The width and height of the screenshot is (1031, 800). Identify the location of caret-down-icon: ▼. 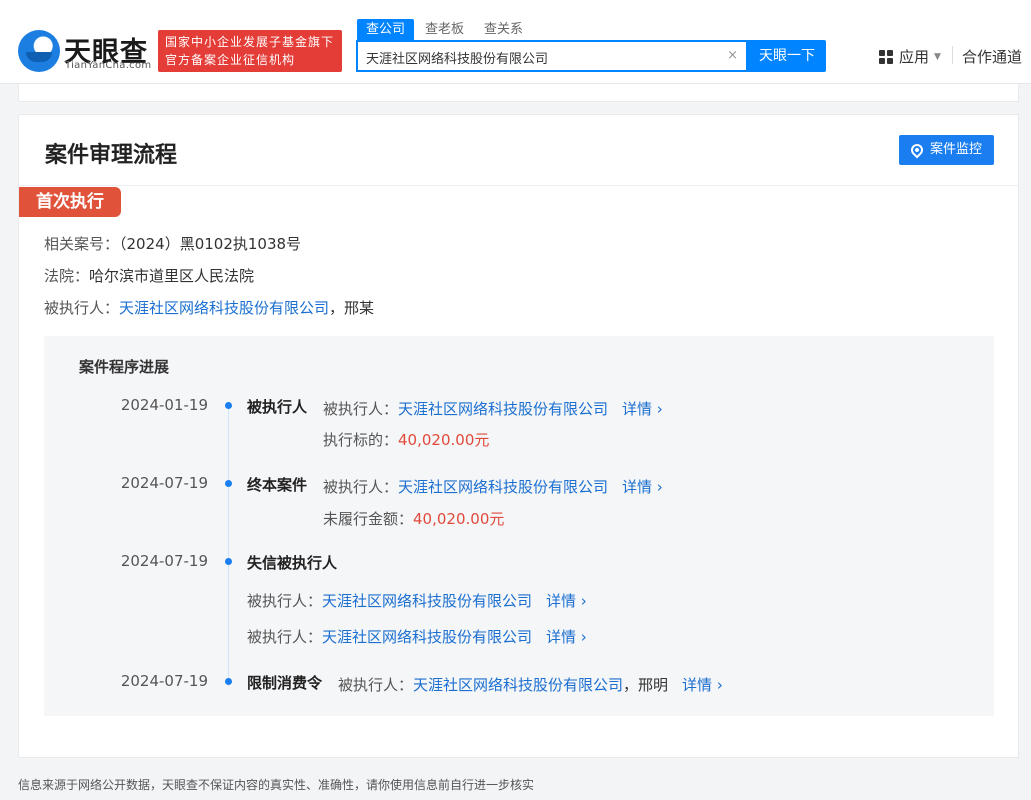
(937, 56).